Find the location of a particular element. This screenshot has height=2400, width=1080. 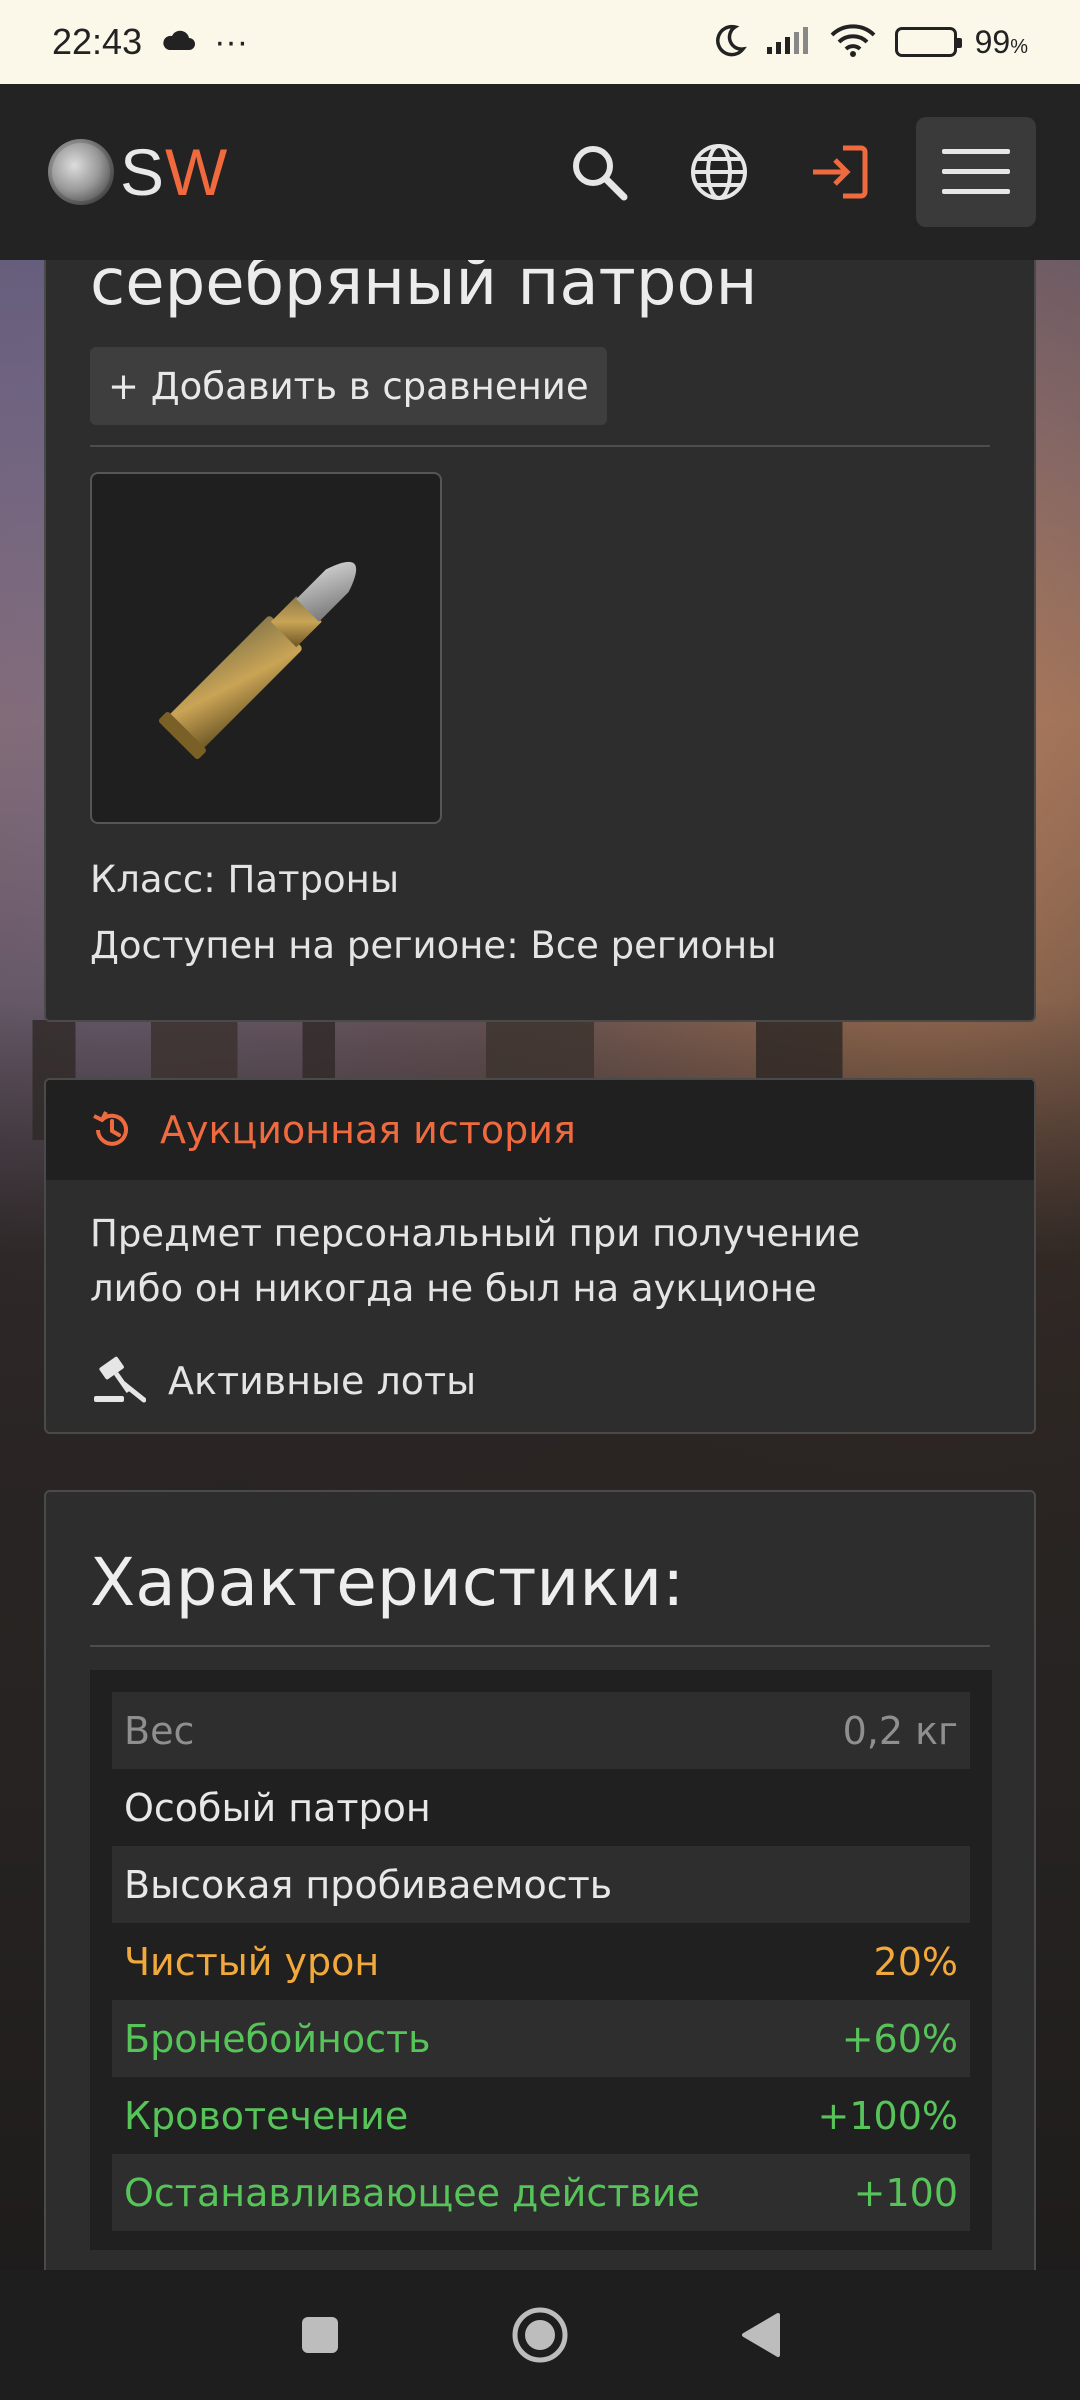

login-icon is located at coordinates (840, 172).